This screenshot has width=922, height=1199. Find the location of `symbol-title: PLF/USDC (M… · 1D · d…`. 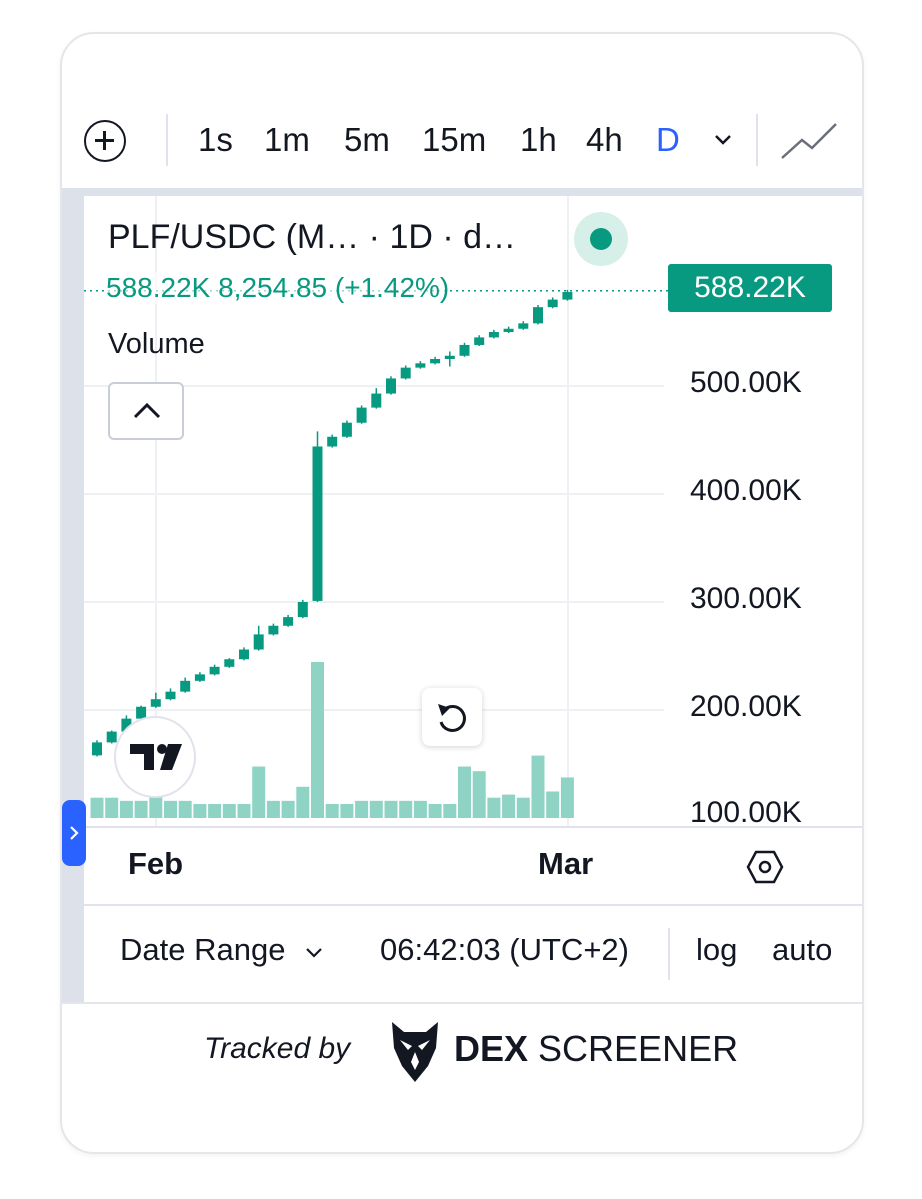

symbol-title: PLF/USDC (M… · 1D · d… is located at coordinates (312, 237).